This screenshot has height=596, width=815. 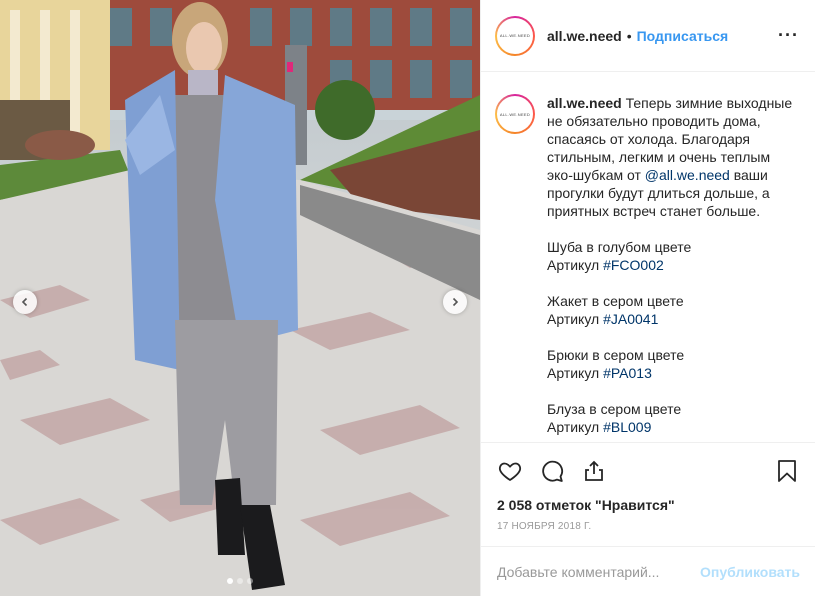 I want to click on comment-input, so click(x=599, y=571).